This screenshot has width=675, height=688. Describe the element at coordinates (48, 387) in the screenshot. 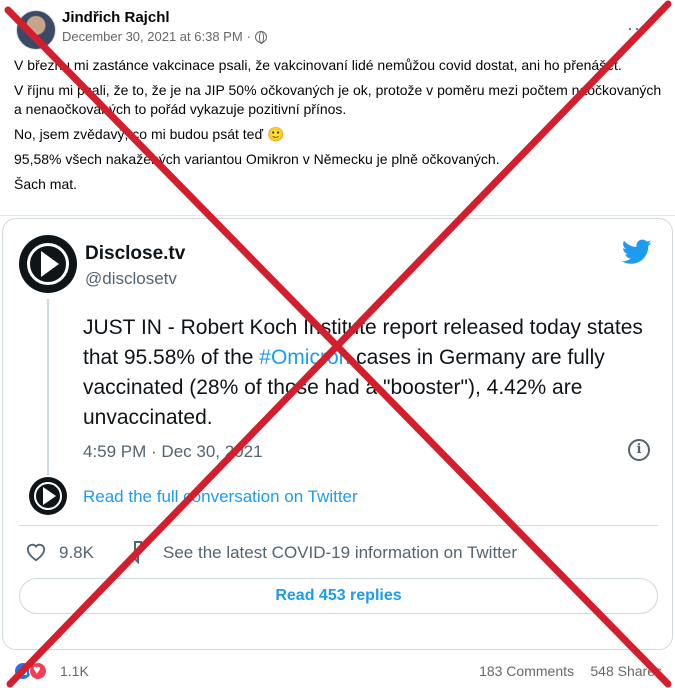

I see `thread-line` at that location.